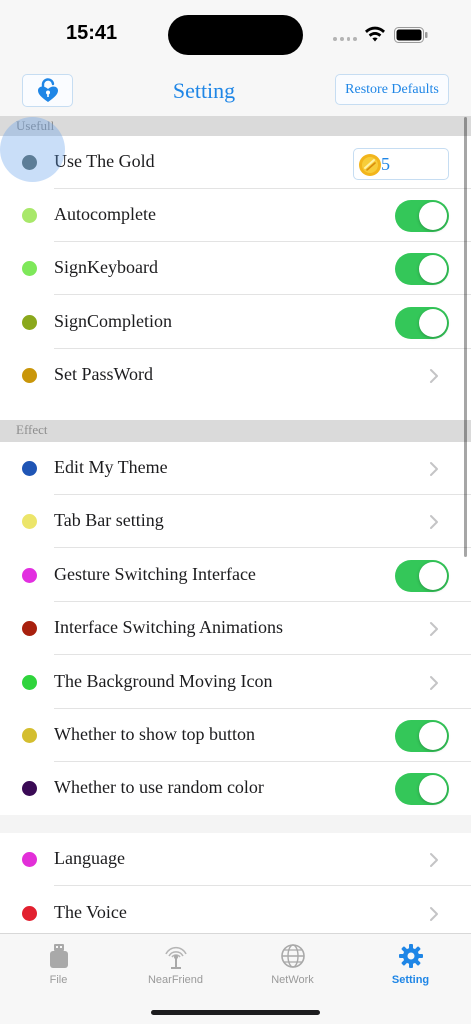 The height and width of the screenshot is (1024, 471). Describe the element at coordinates (235, 93) in the screenshot. I see `navigation-bar: Setting Restore Defaults` at that location.